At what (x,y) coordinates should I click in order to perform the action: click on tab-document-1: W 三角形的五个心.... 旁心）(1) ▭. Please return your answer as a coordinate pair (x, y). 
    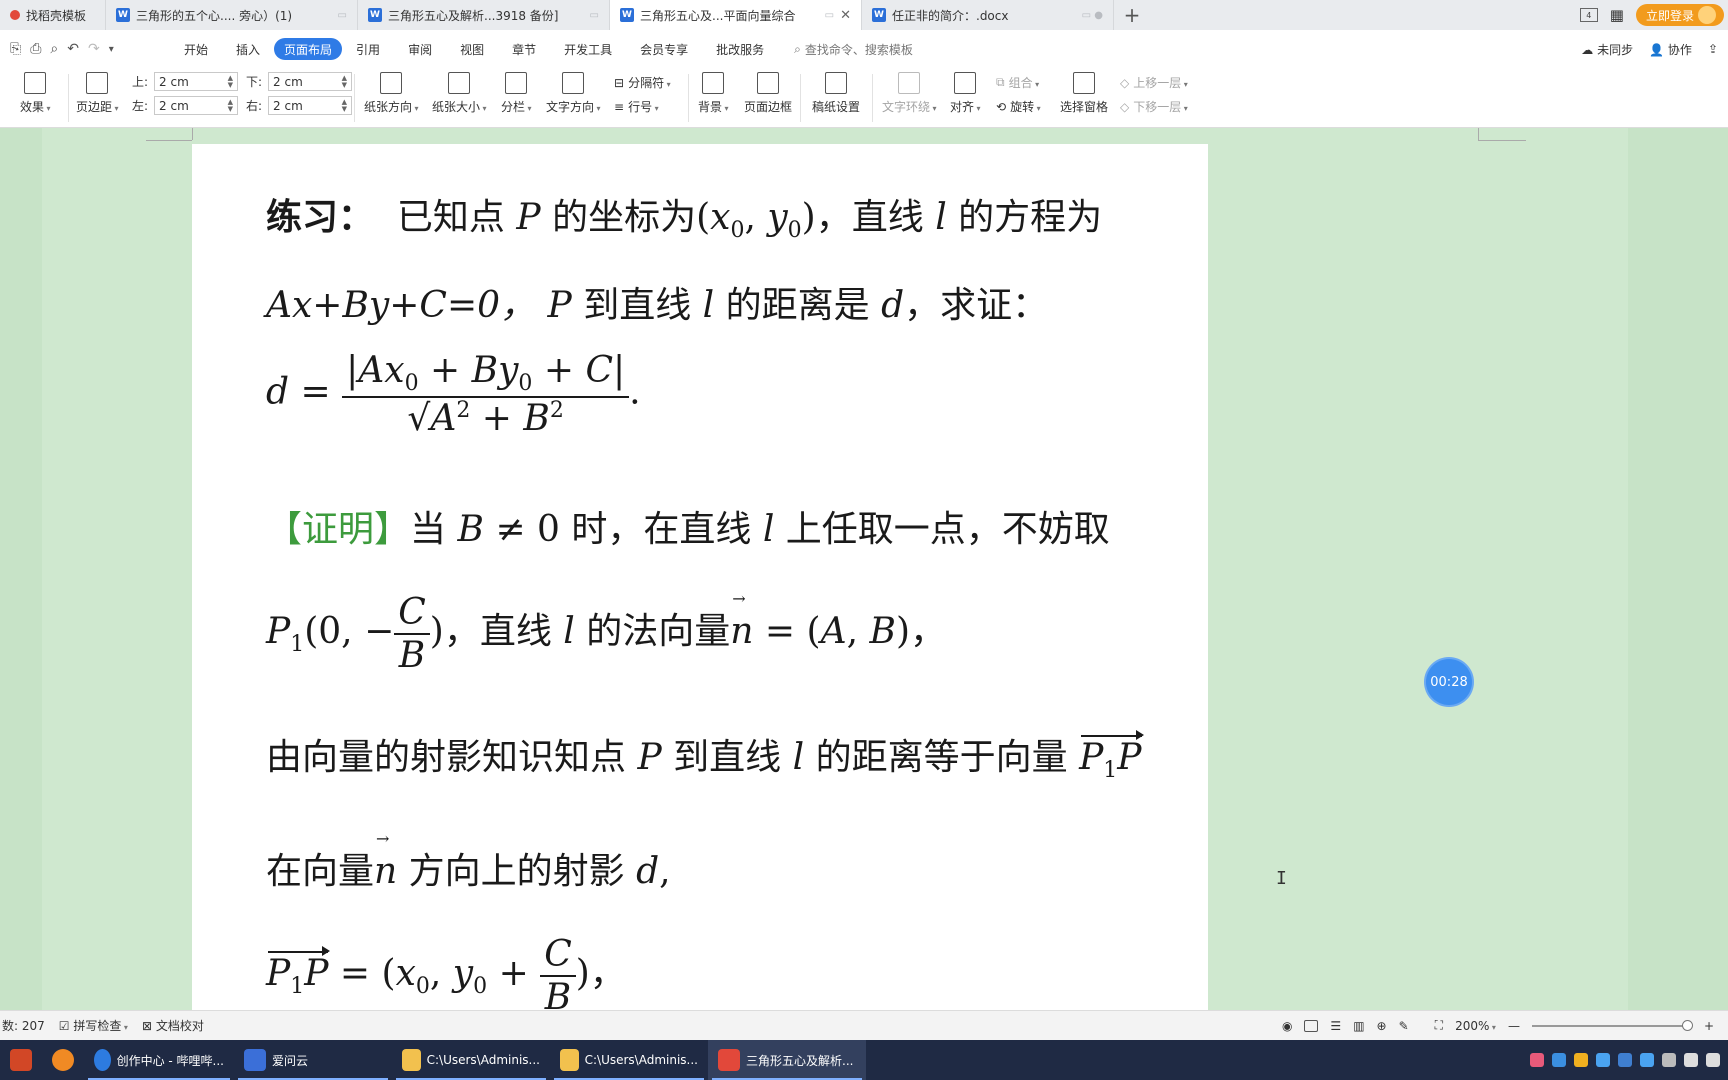
    Looking at the image, I should click on (232, 15).